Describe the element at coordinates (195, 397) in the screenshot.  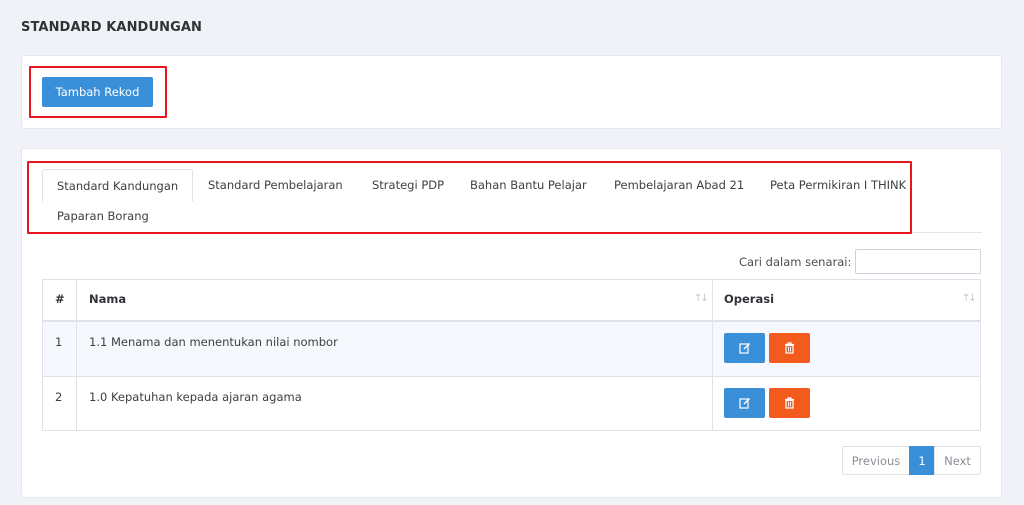
I see `table-row-name: 1.0 Kepatuhan kepada ajaran agama` at that location.